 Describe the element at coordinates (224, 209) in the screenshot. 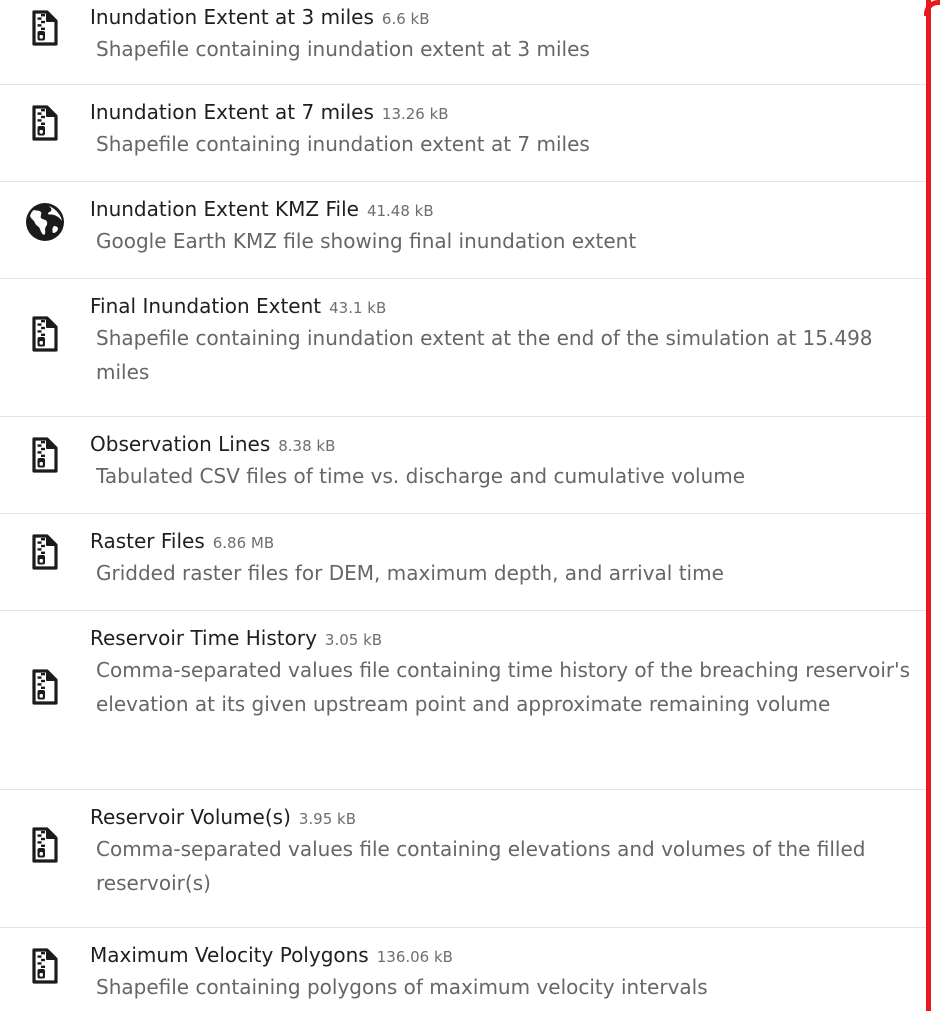

I see `file-title: Inundation Extent KMZ File` at that location.